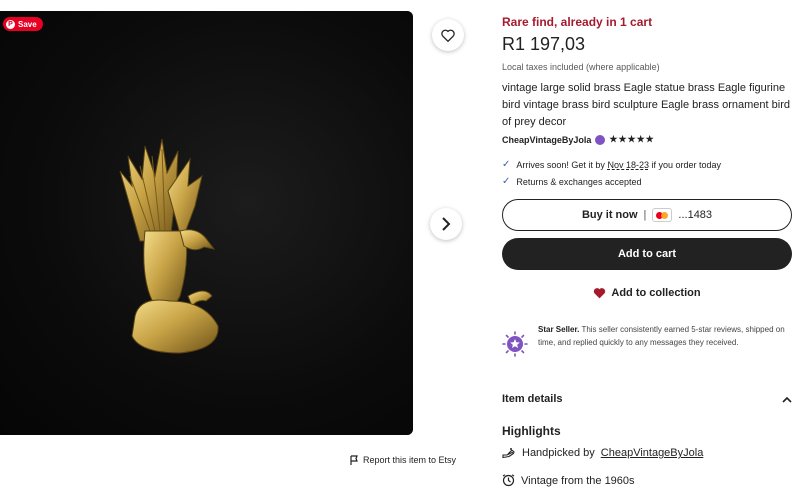 This screenshot has height=496, width=800. What do you see at coordinates (652, 453) in the screenshot?
I see `handpicked-shop-link: CheapVintageByJola` at bounding box center [652, 453].